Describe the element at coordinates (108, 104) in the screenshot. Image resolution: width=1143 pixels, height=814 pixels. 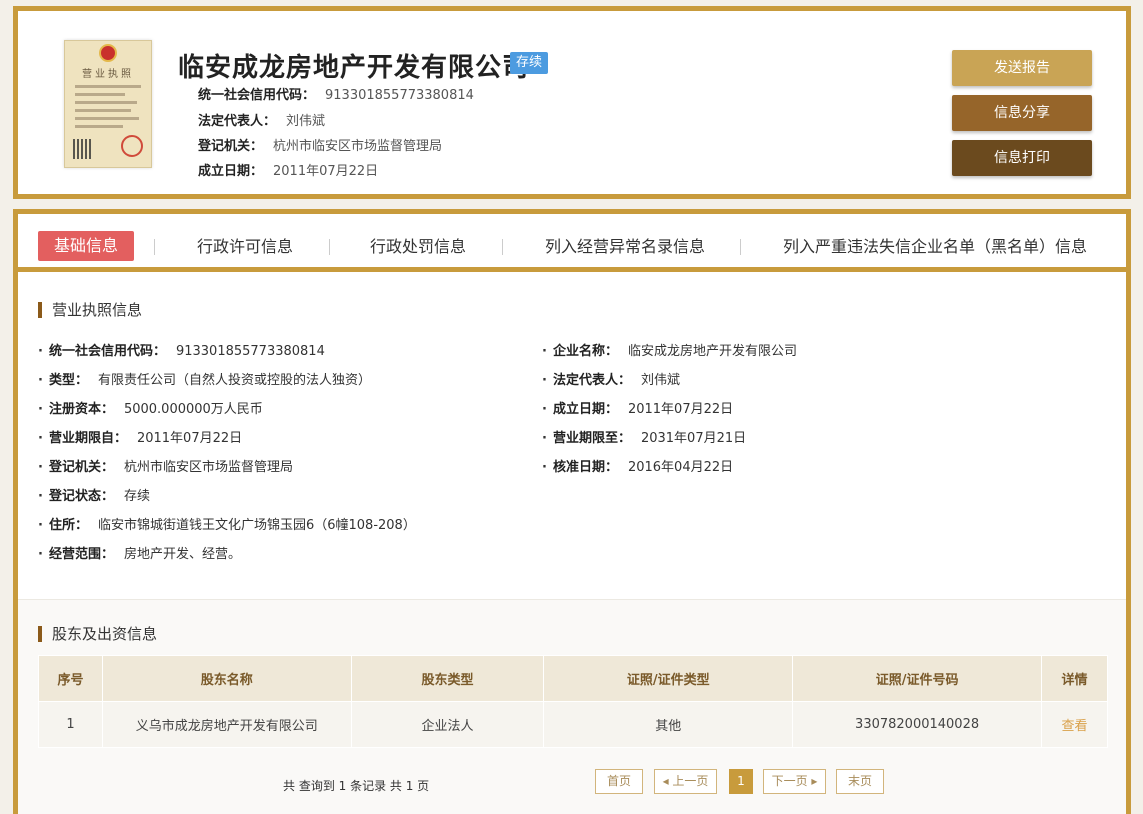
I see `business-license-image: 营业执照` at that location.